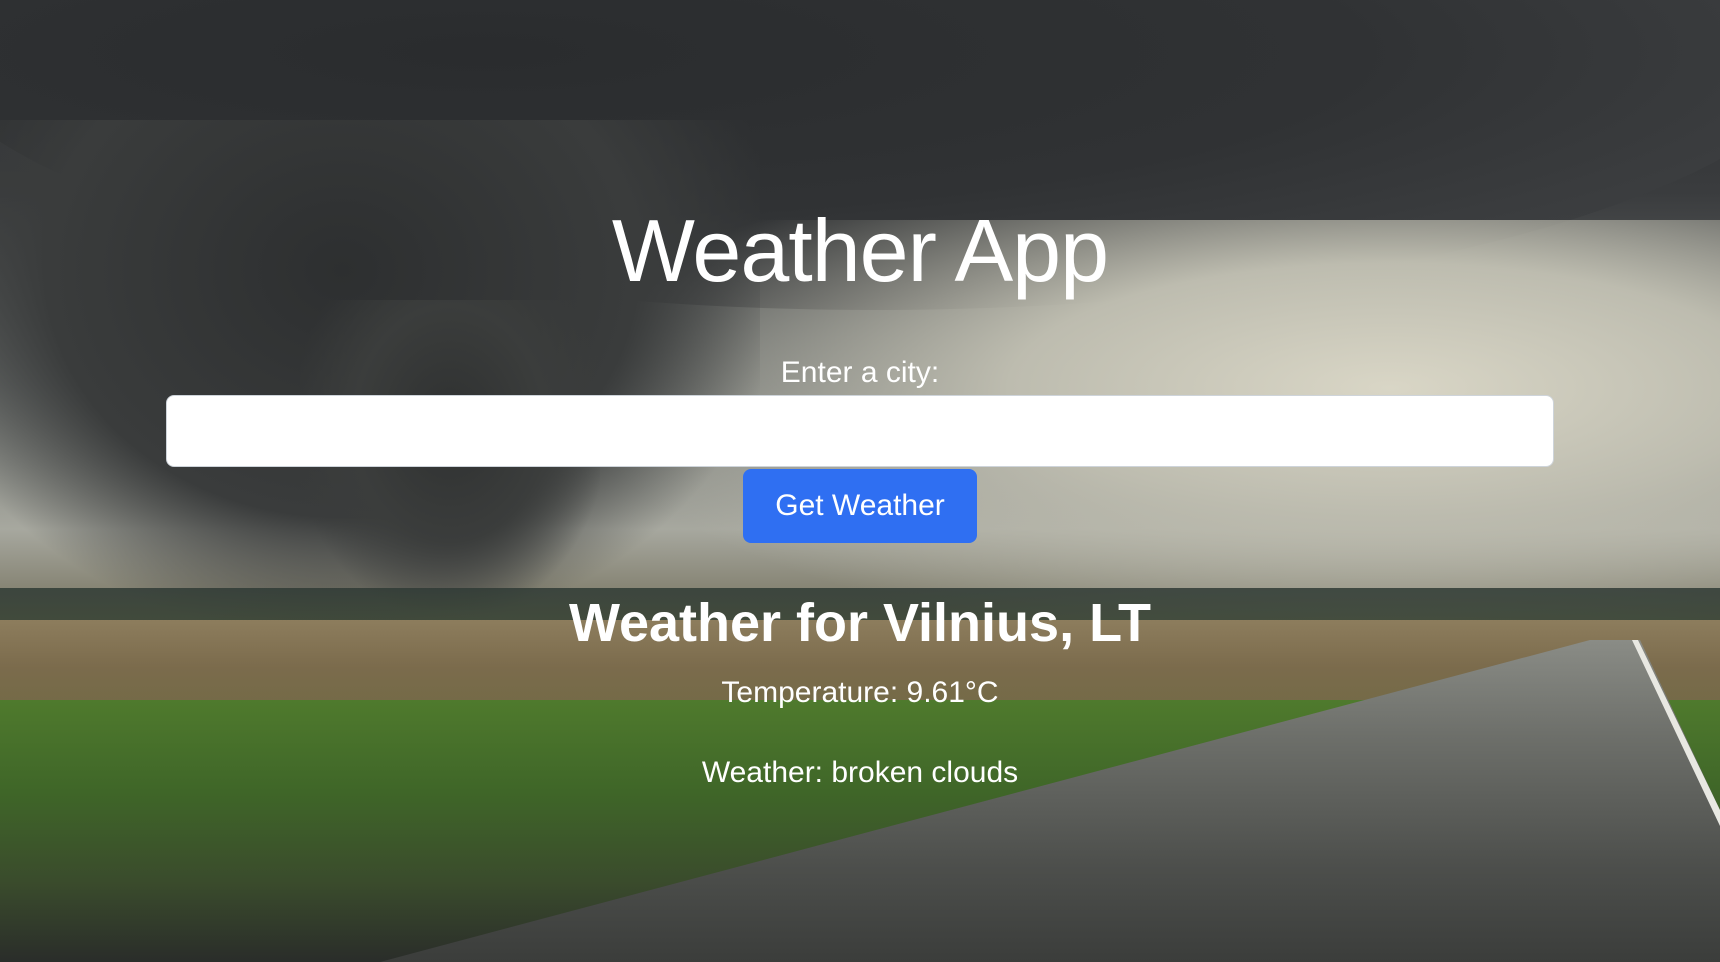 The image size is (1720, 962). I want to click on city-input, so click(860, 431).